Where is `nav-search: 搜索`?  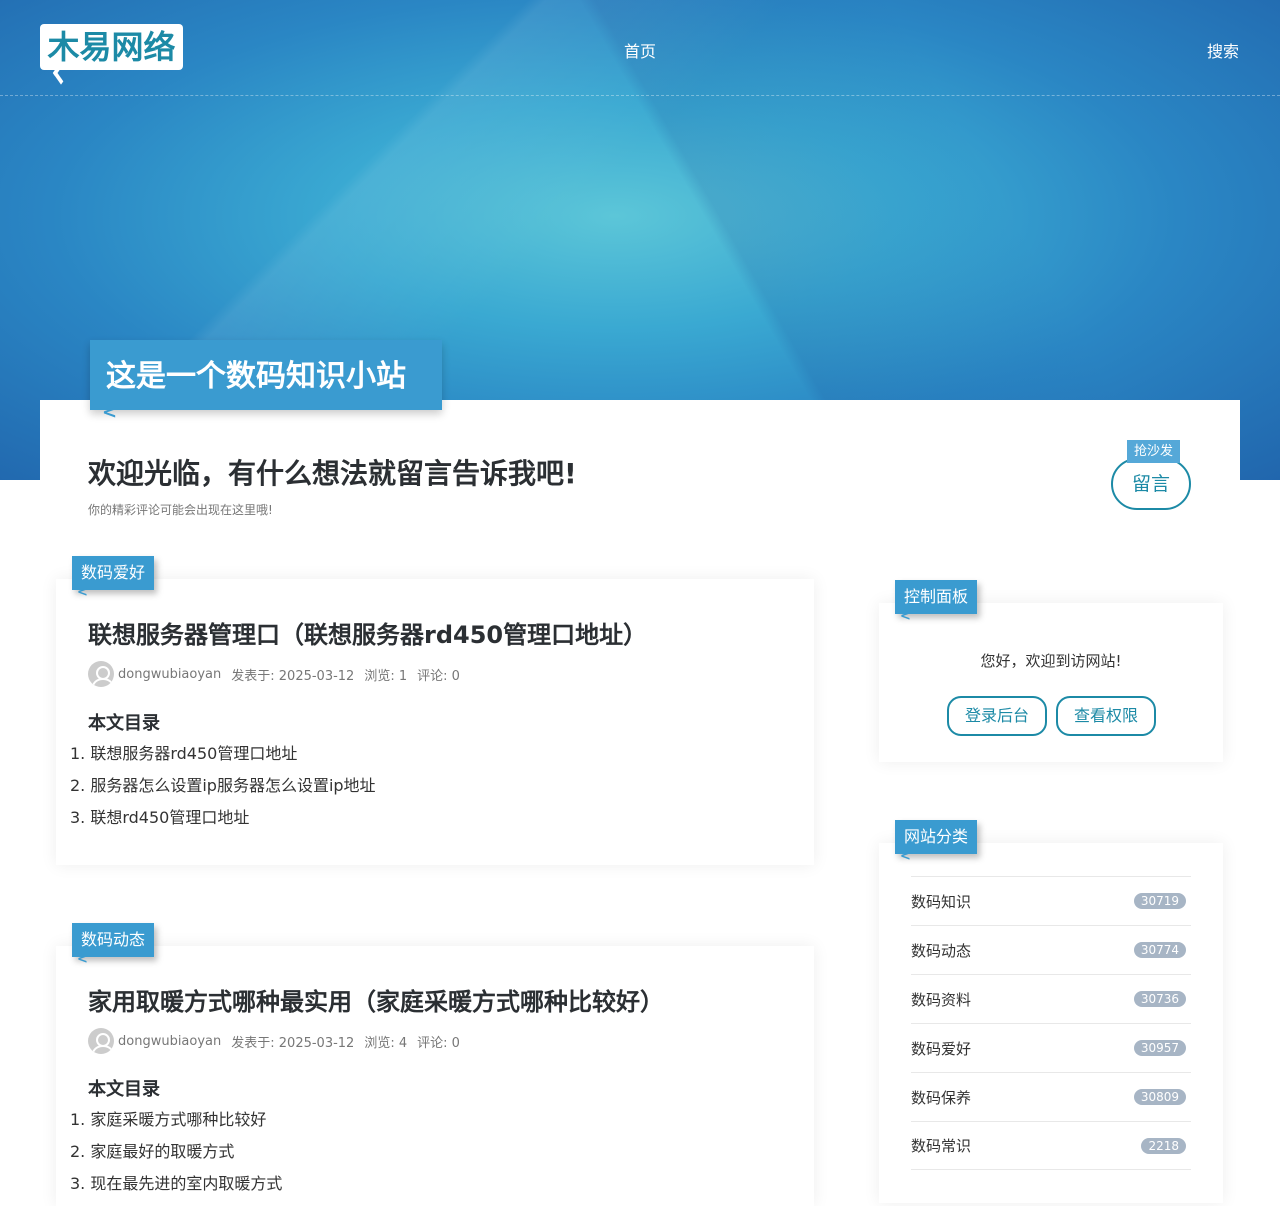
nav-search: 搜索 is located at coordinates (1223, 50).